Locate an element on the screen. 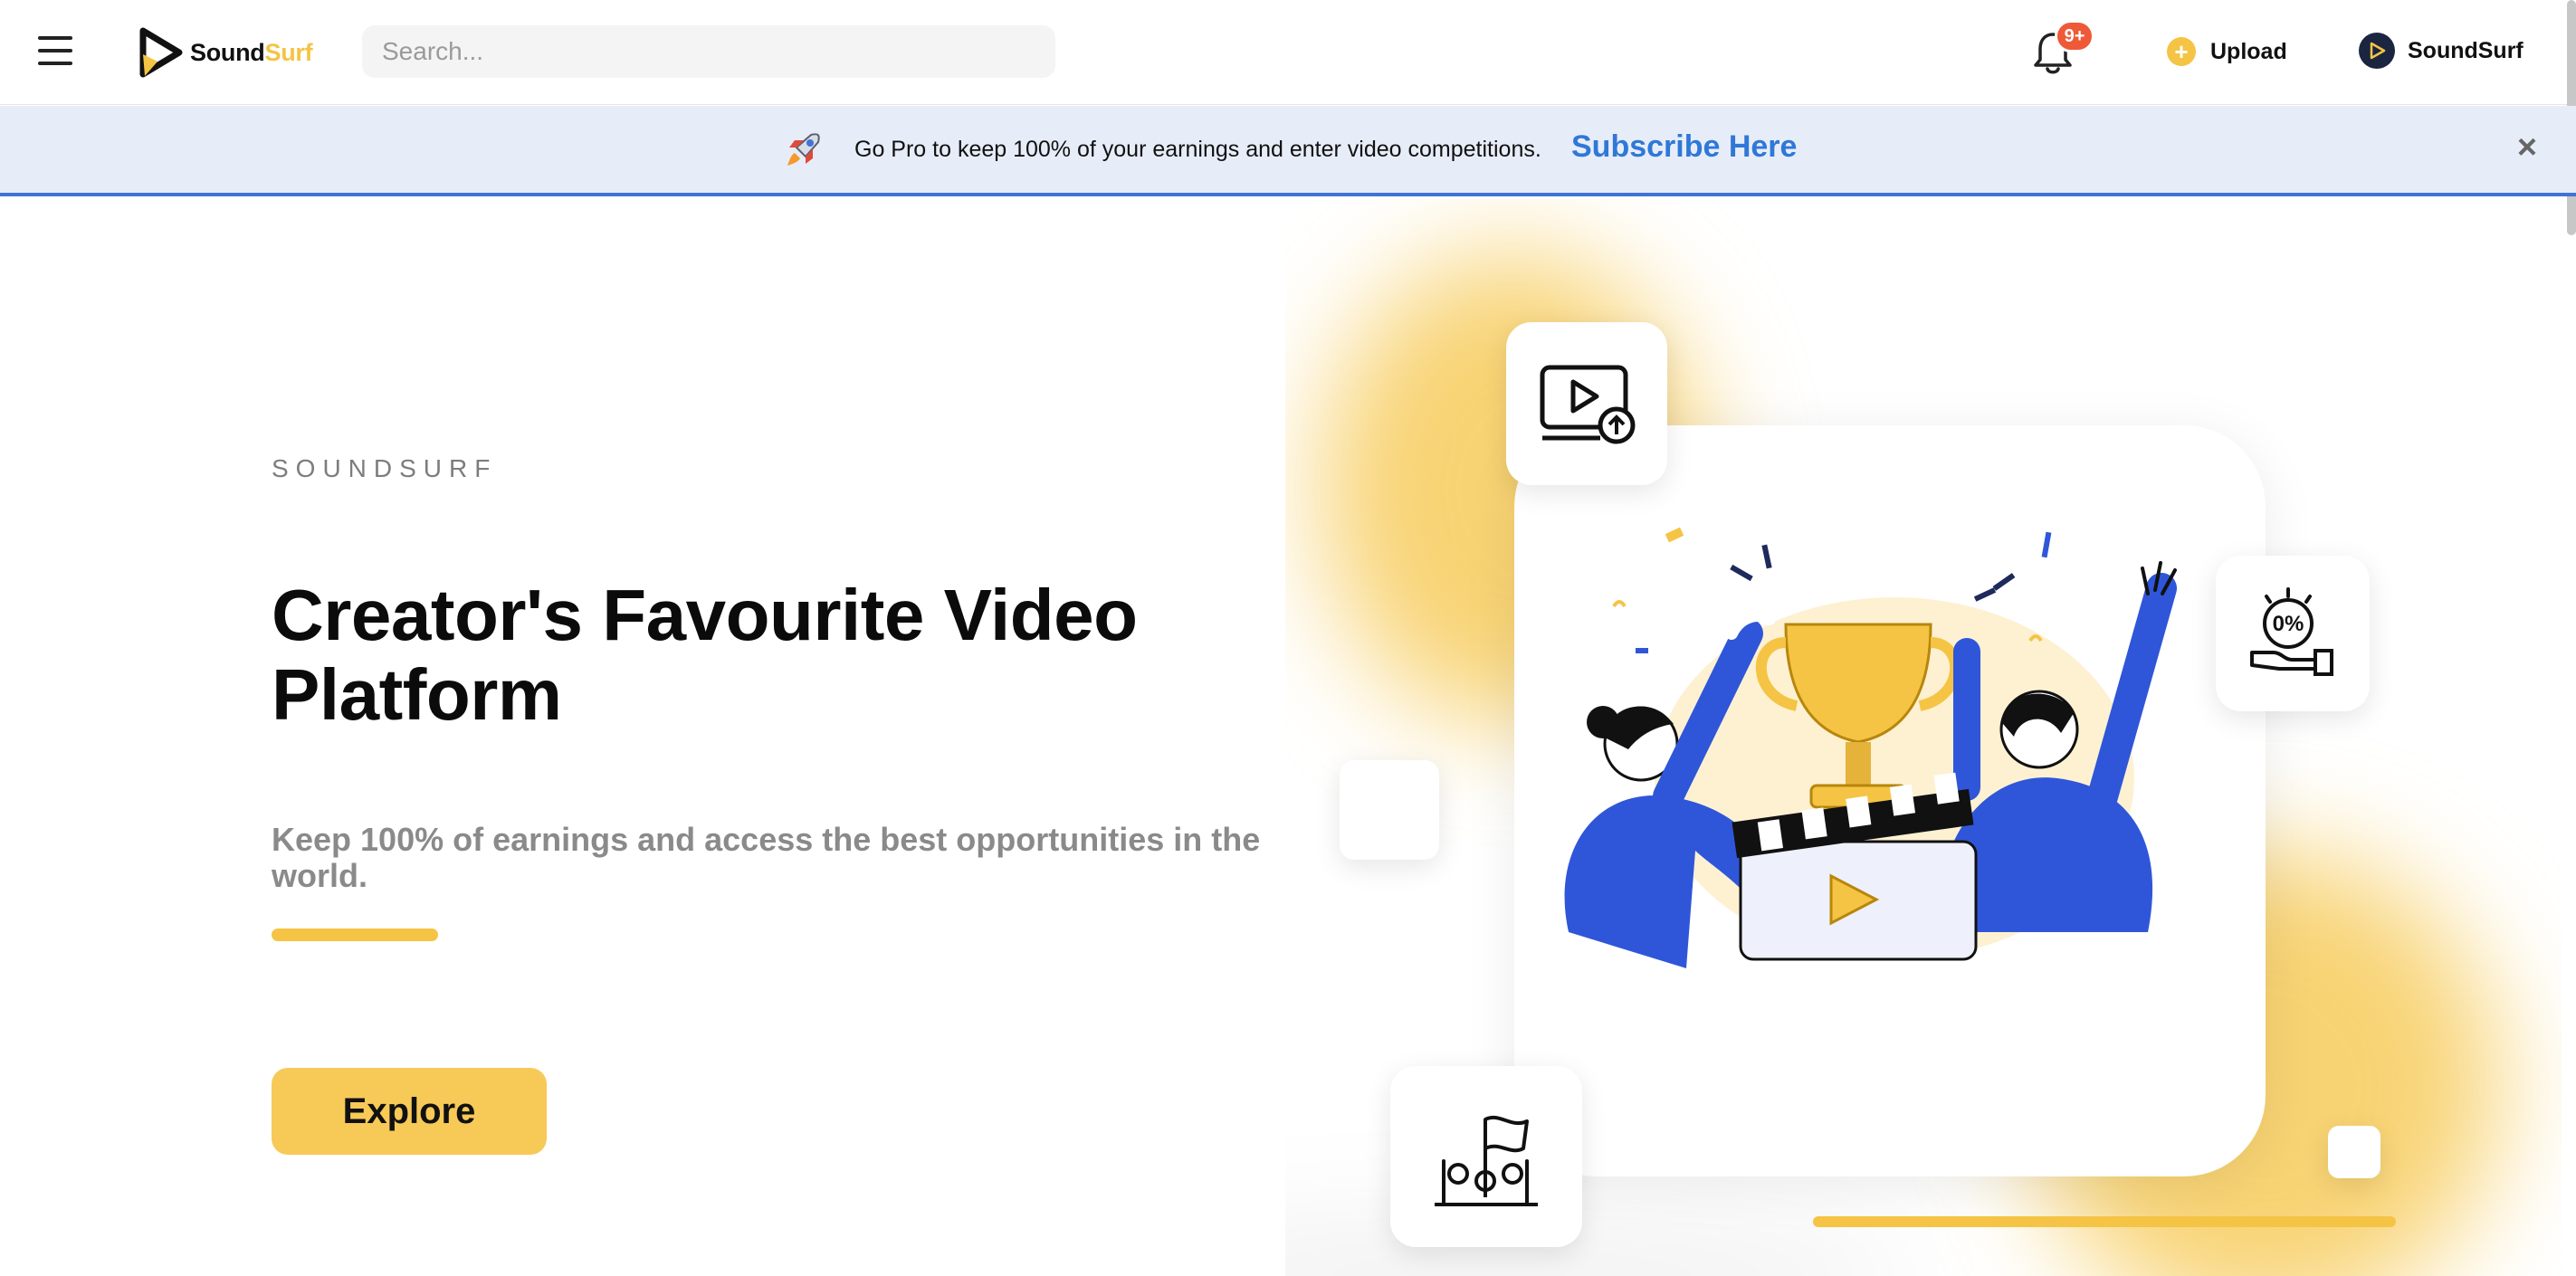  video-upload-icon is located at coordinates (1588, 404).